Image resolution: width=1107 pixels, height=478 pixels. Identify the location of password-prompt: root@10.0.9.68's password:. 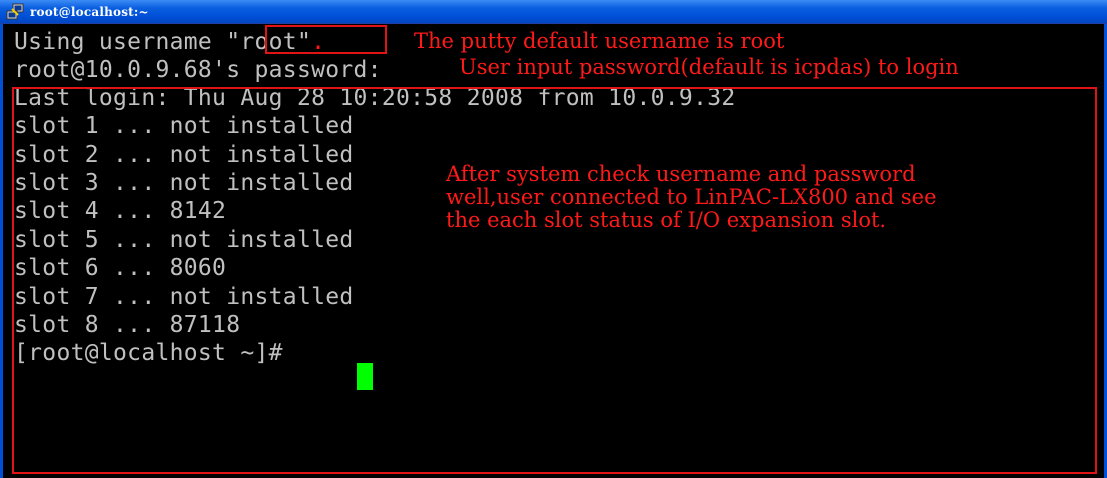
(198, 70).